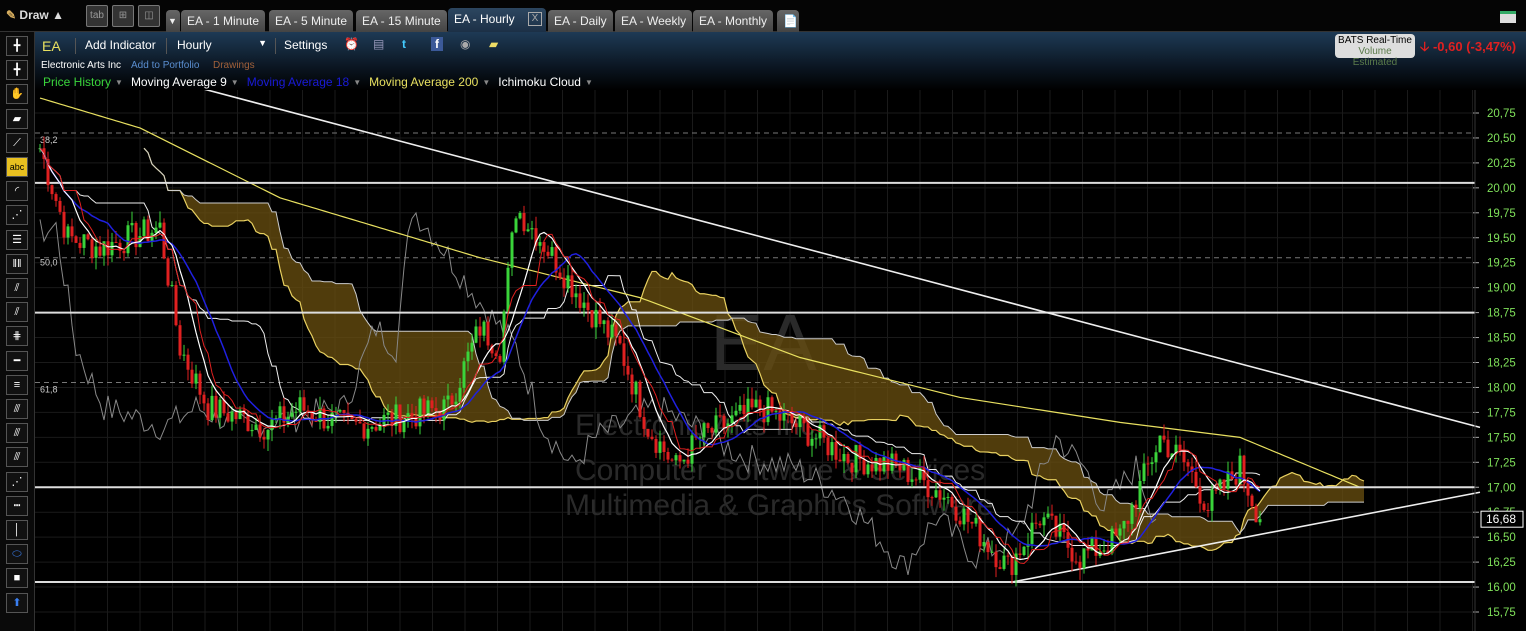  What do you see at coordinates (17, 360) in the screenshot?
I see `horizontal-line-tool-icon: ━` at bounding box center [17, 360].